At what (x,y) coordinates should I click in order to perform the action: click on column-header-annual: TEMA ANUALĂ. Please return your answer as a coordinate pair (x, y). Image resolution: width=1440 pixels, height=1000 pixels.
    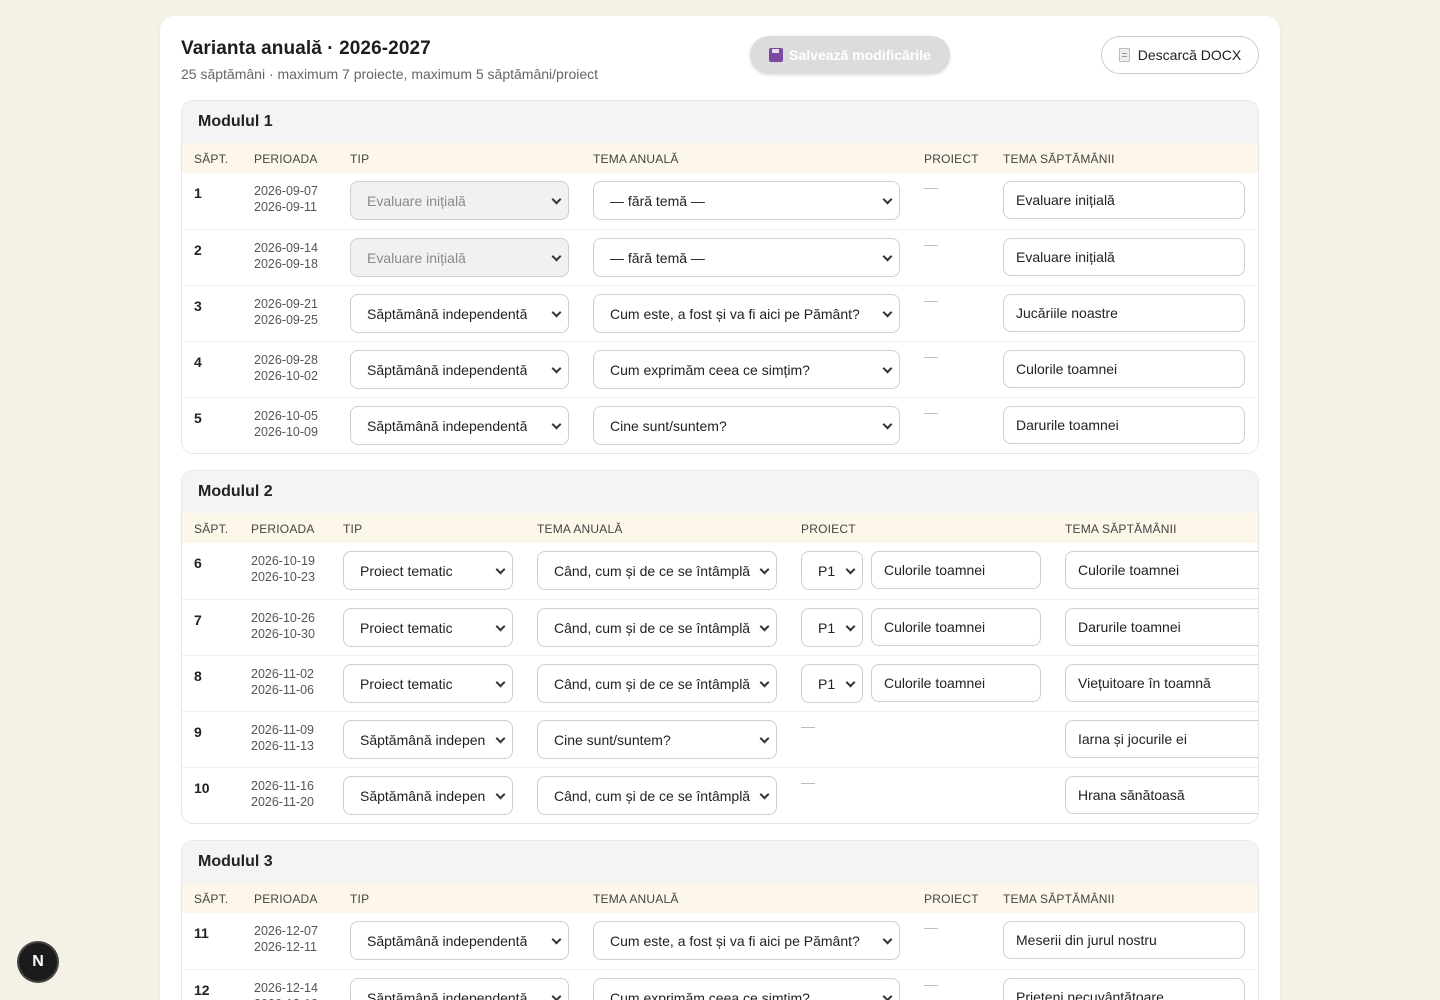
    Looking at the image, I should click on (636, 159).